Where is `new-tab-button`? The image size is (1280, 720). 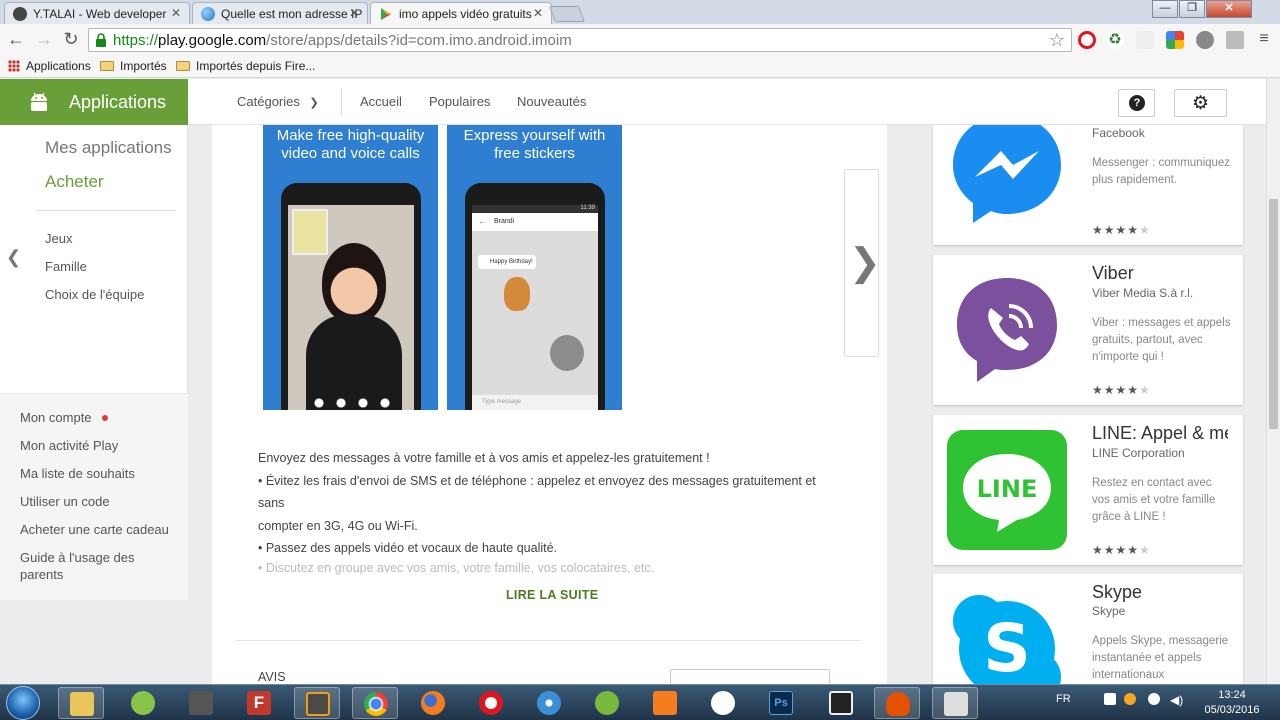
new-tab-button is located at coordinates (567, 14).